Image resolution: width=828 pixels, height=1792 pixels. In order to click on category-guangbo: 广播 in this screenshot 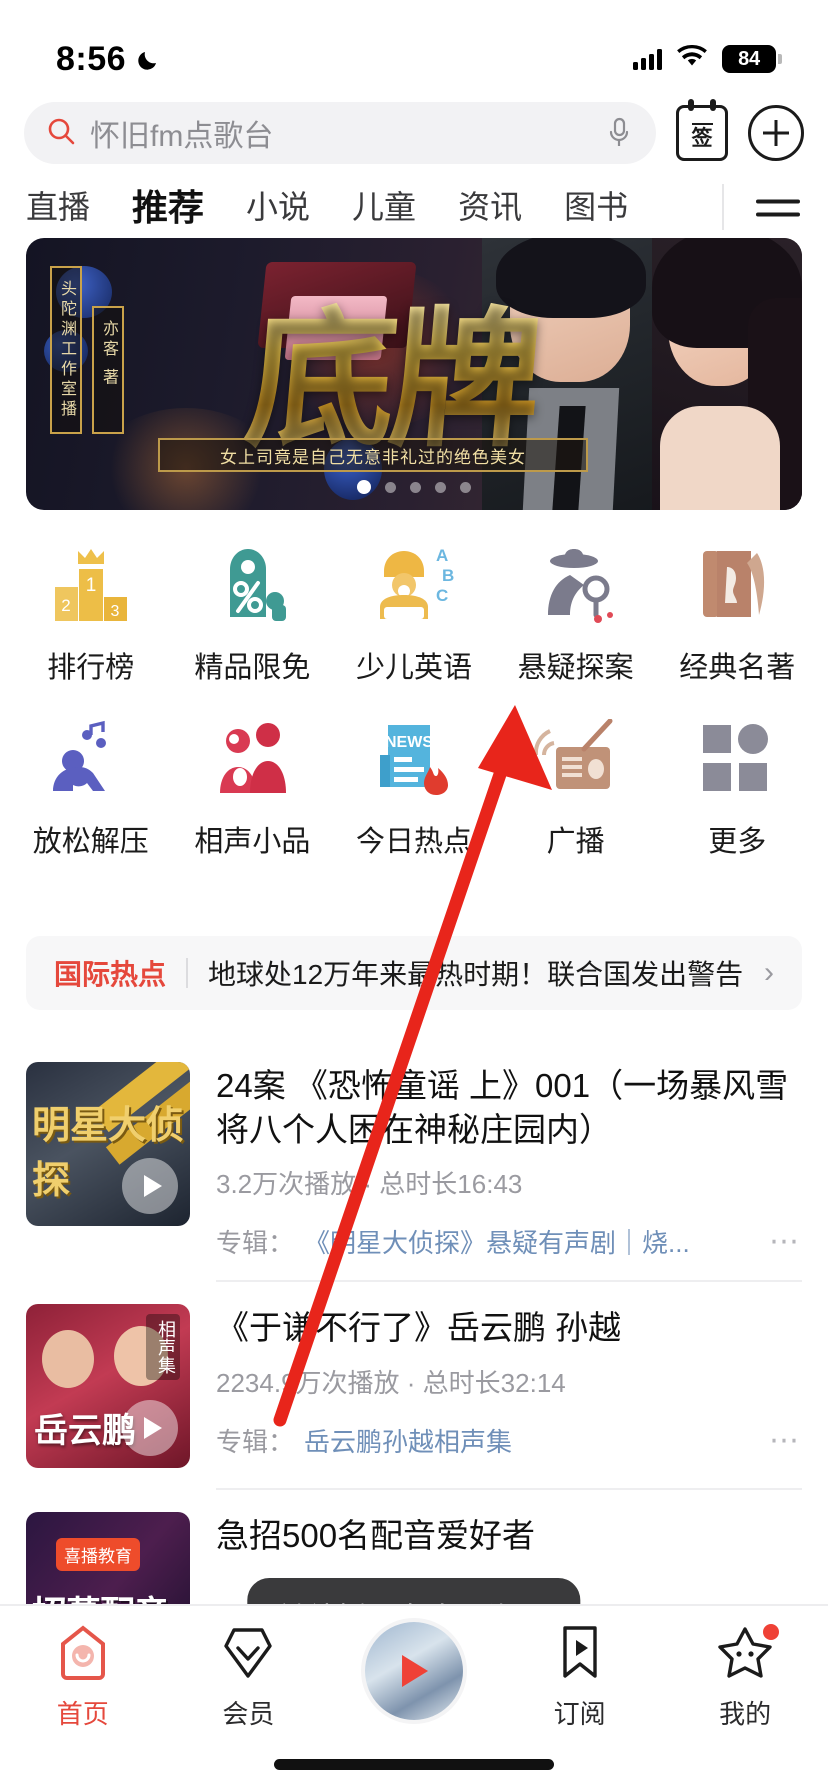, I will do `click(576, 786)`.